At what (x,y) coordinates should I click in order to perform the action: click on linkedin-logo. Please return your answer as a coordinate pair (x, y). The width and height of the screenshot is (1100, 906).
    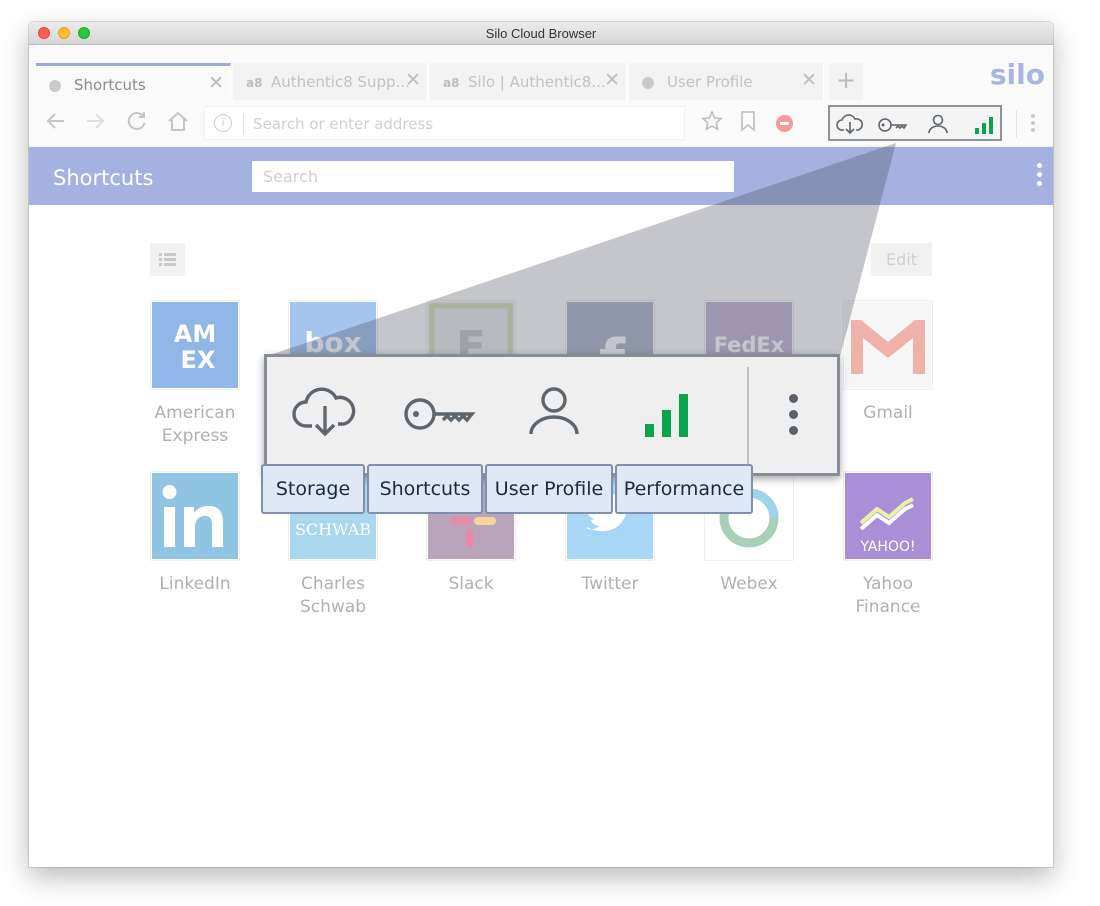
    Looking at the image, I should click on (195, 516).